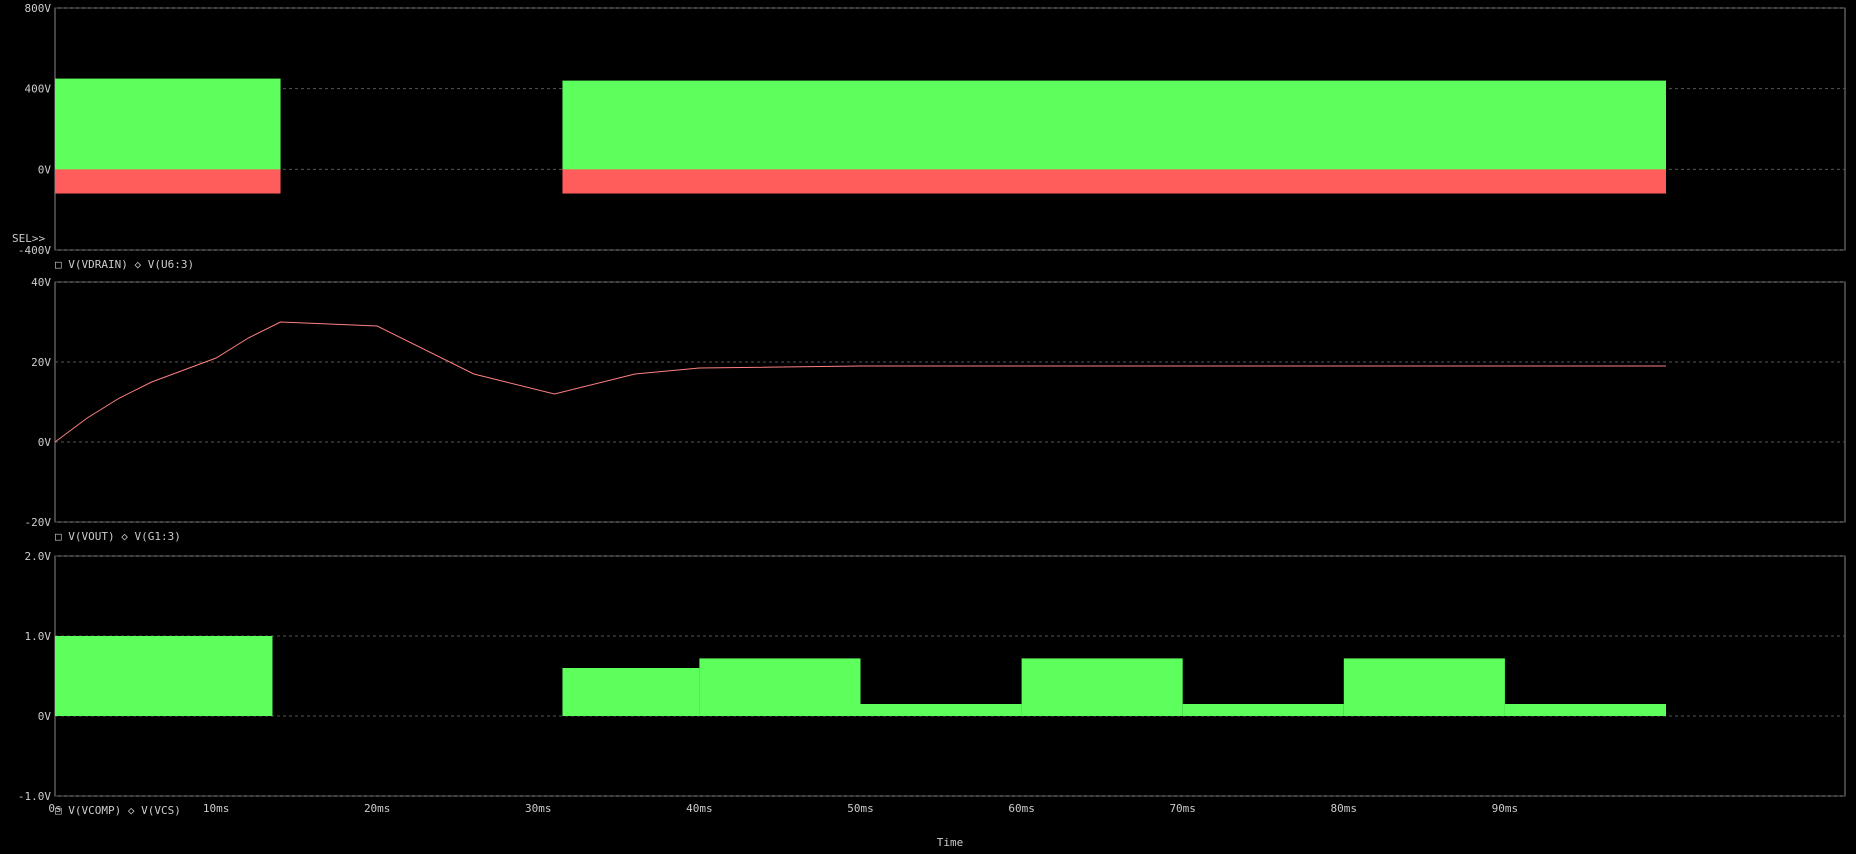  I want to click on x-tick-label: 90ms, so click(1505, 808).